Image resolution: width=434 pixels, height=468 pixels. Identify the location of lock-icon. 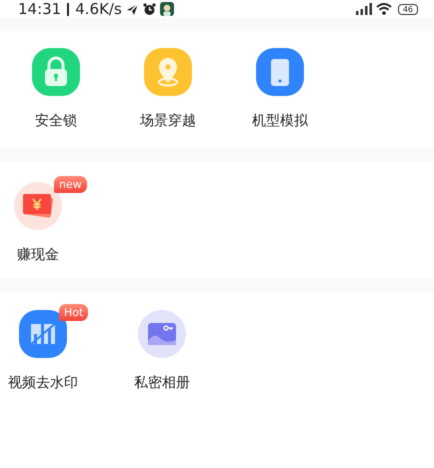
(56, 72).